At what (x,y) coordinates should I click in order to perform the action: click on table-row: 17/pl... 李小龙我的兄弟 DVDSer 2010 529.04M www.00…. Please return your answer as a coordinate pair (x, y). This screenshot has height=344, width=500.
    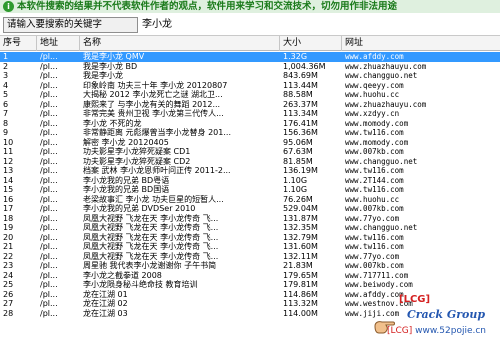
    Looking at the image, I should click on (250, 209).